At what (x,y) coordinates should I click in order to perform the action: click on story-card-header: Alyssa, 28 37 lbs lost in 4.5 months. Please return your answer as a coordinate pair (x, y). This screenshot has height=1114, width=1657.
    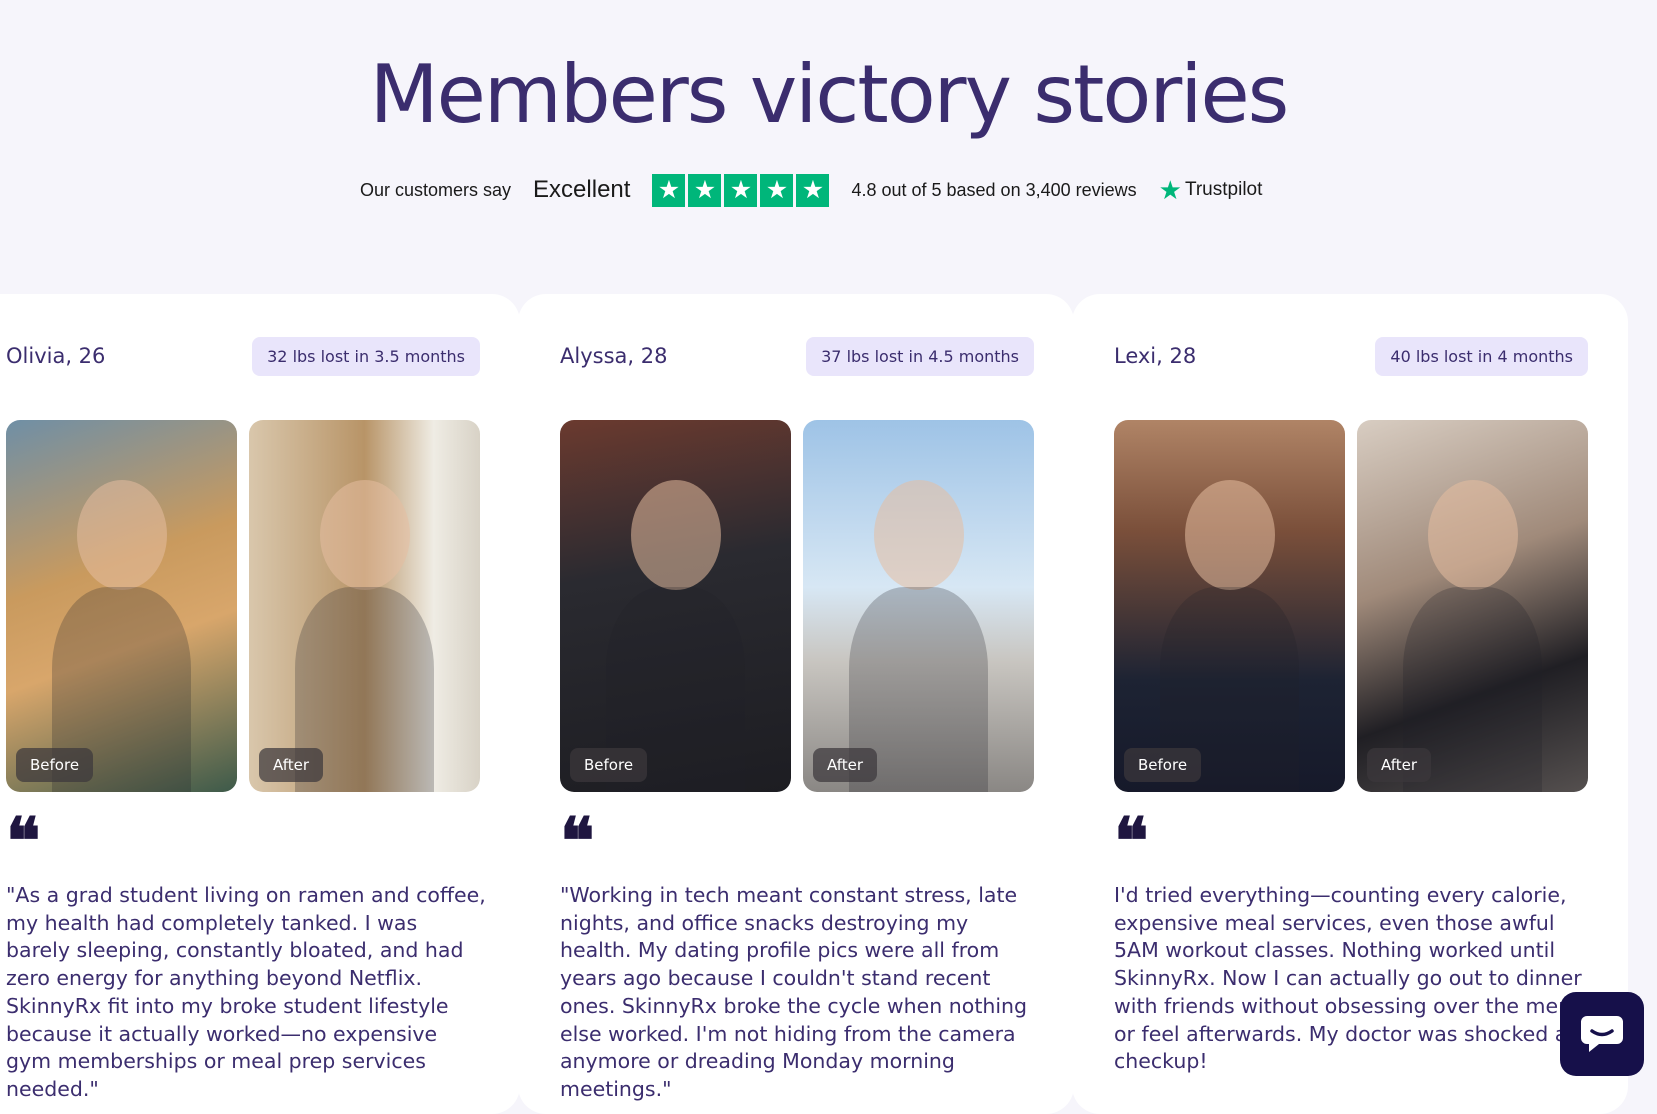
    Looking at the image, I should click on (797, 356).